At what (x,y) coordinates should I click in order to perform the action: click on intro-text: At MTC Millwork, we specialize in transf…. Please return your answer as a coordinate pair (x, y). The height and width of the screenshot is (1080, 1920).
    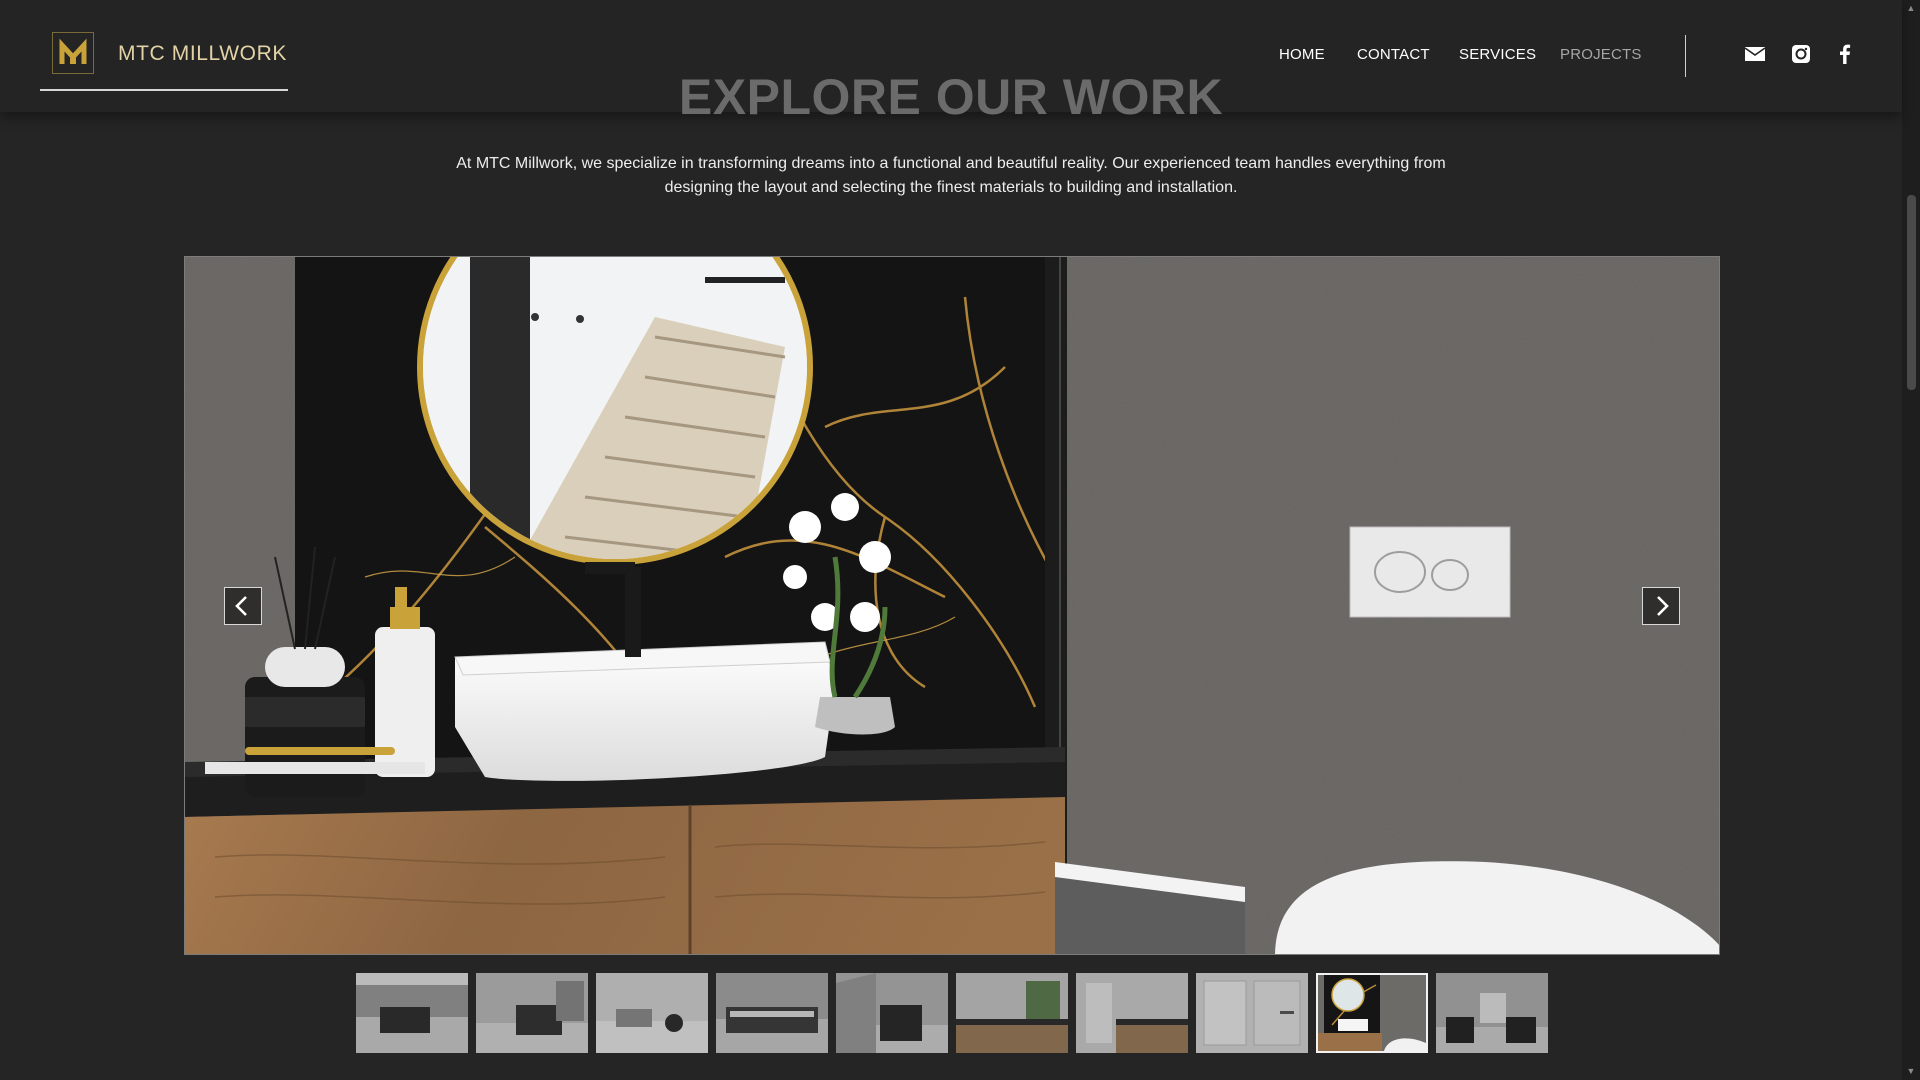
    Looking at the image, I should click on (951, 175).